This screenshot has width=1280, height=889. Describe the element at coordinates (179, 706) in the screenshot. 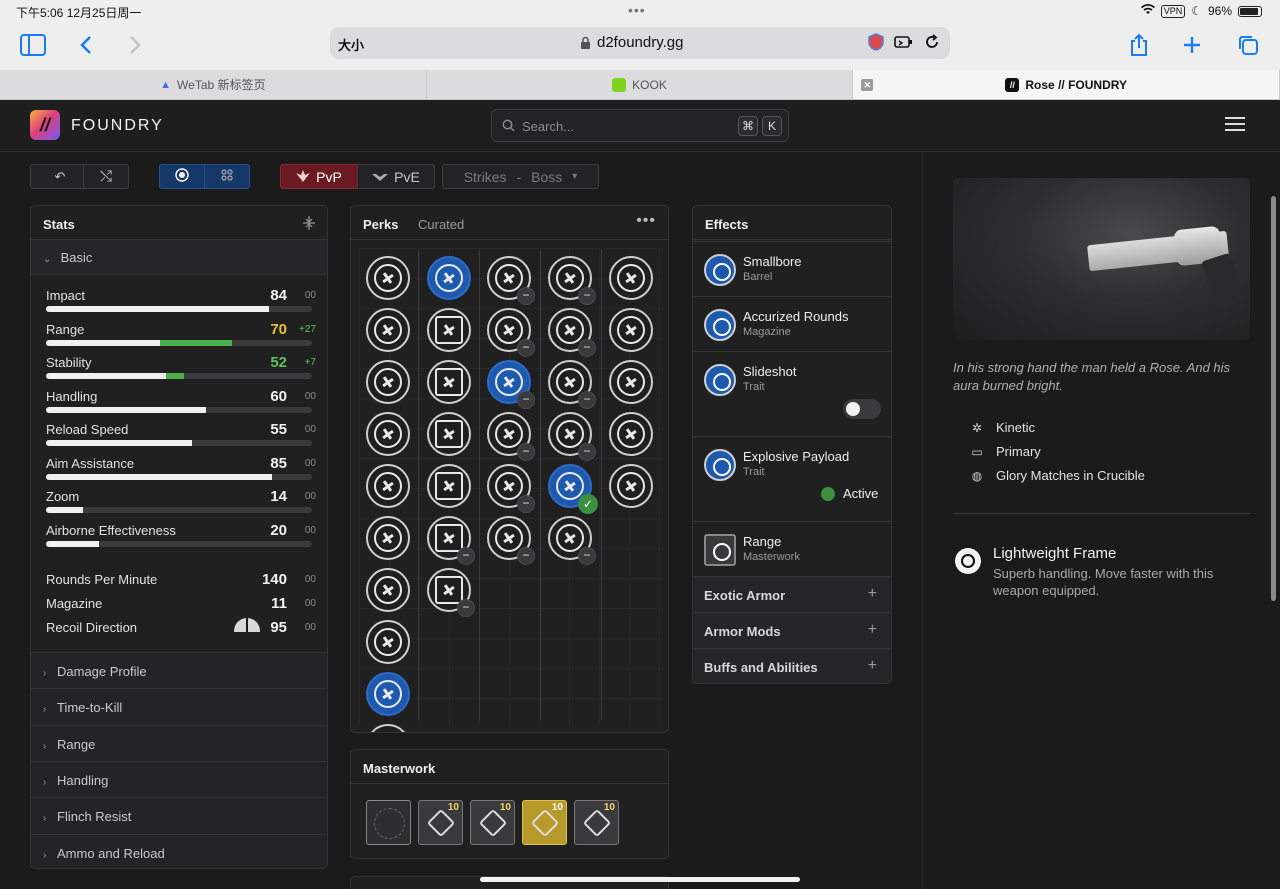

I see `stat-section-time-to-kill: › Time-to-Kill` at that location.